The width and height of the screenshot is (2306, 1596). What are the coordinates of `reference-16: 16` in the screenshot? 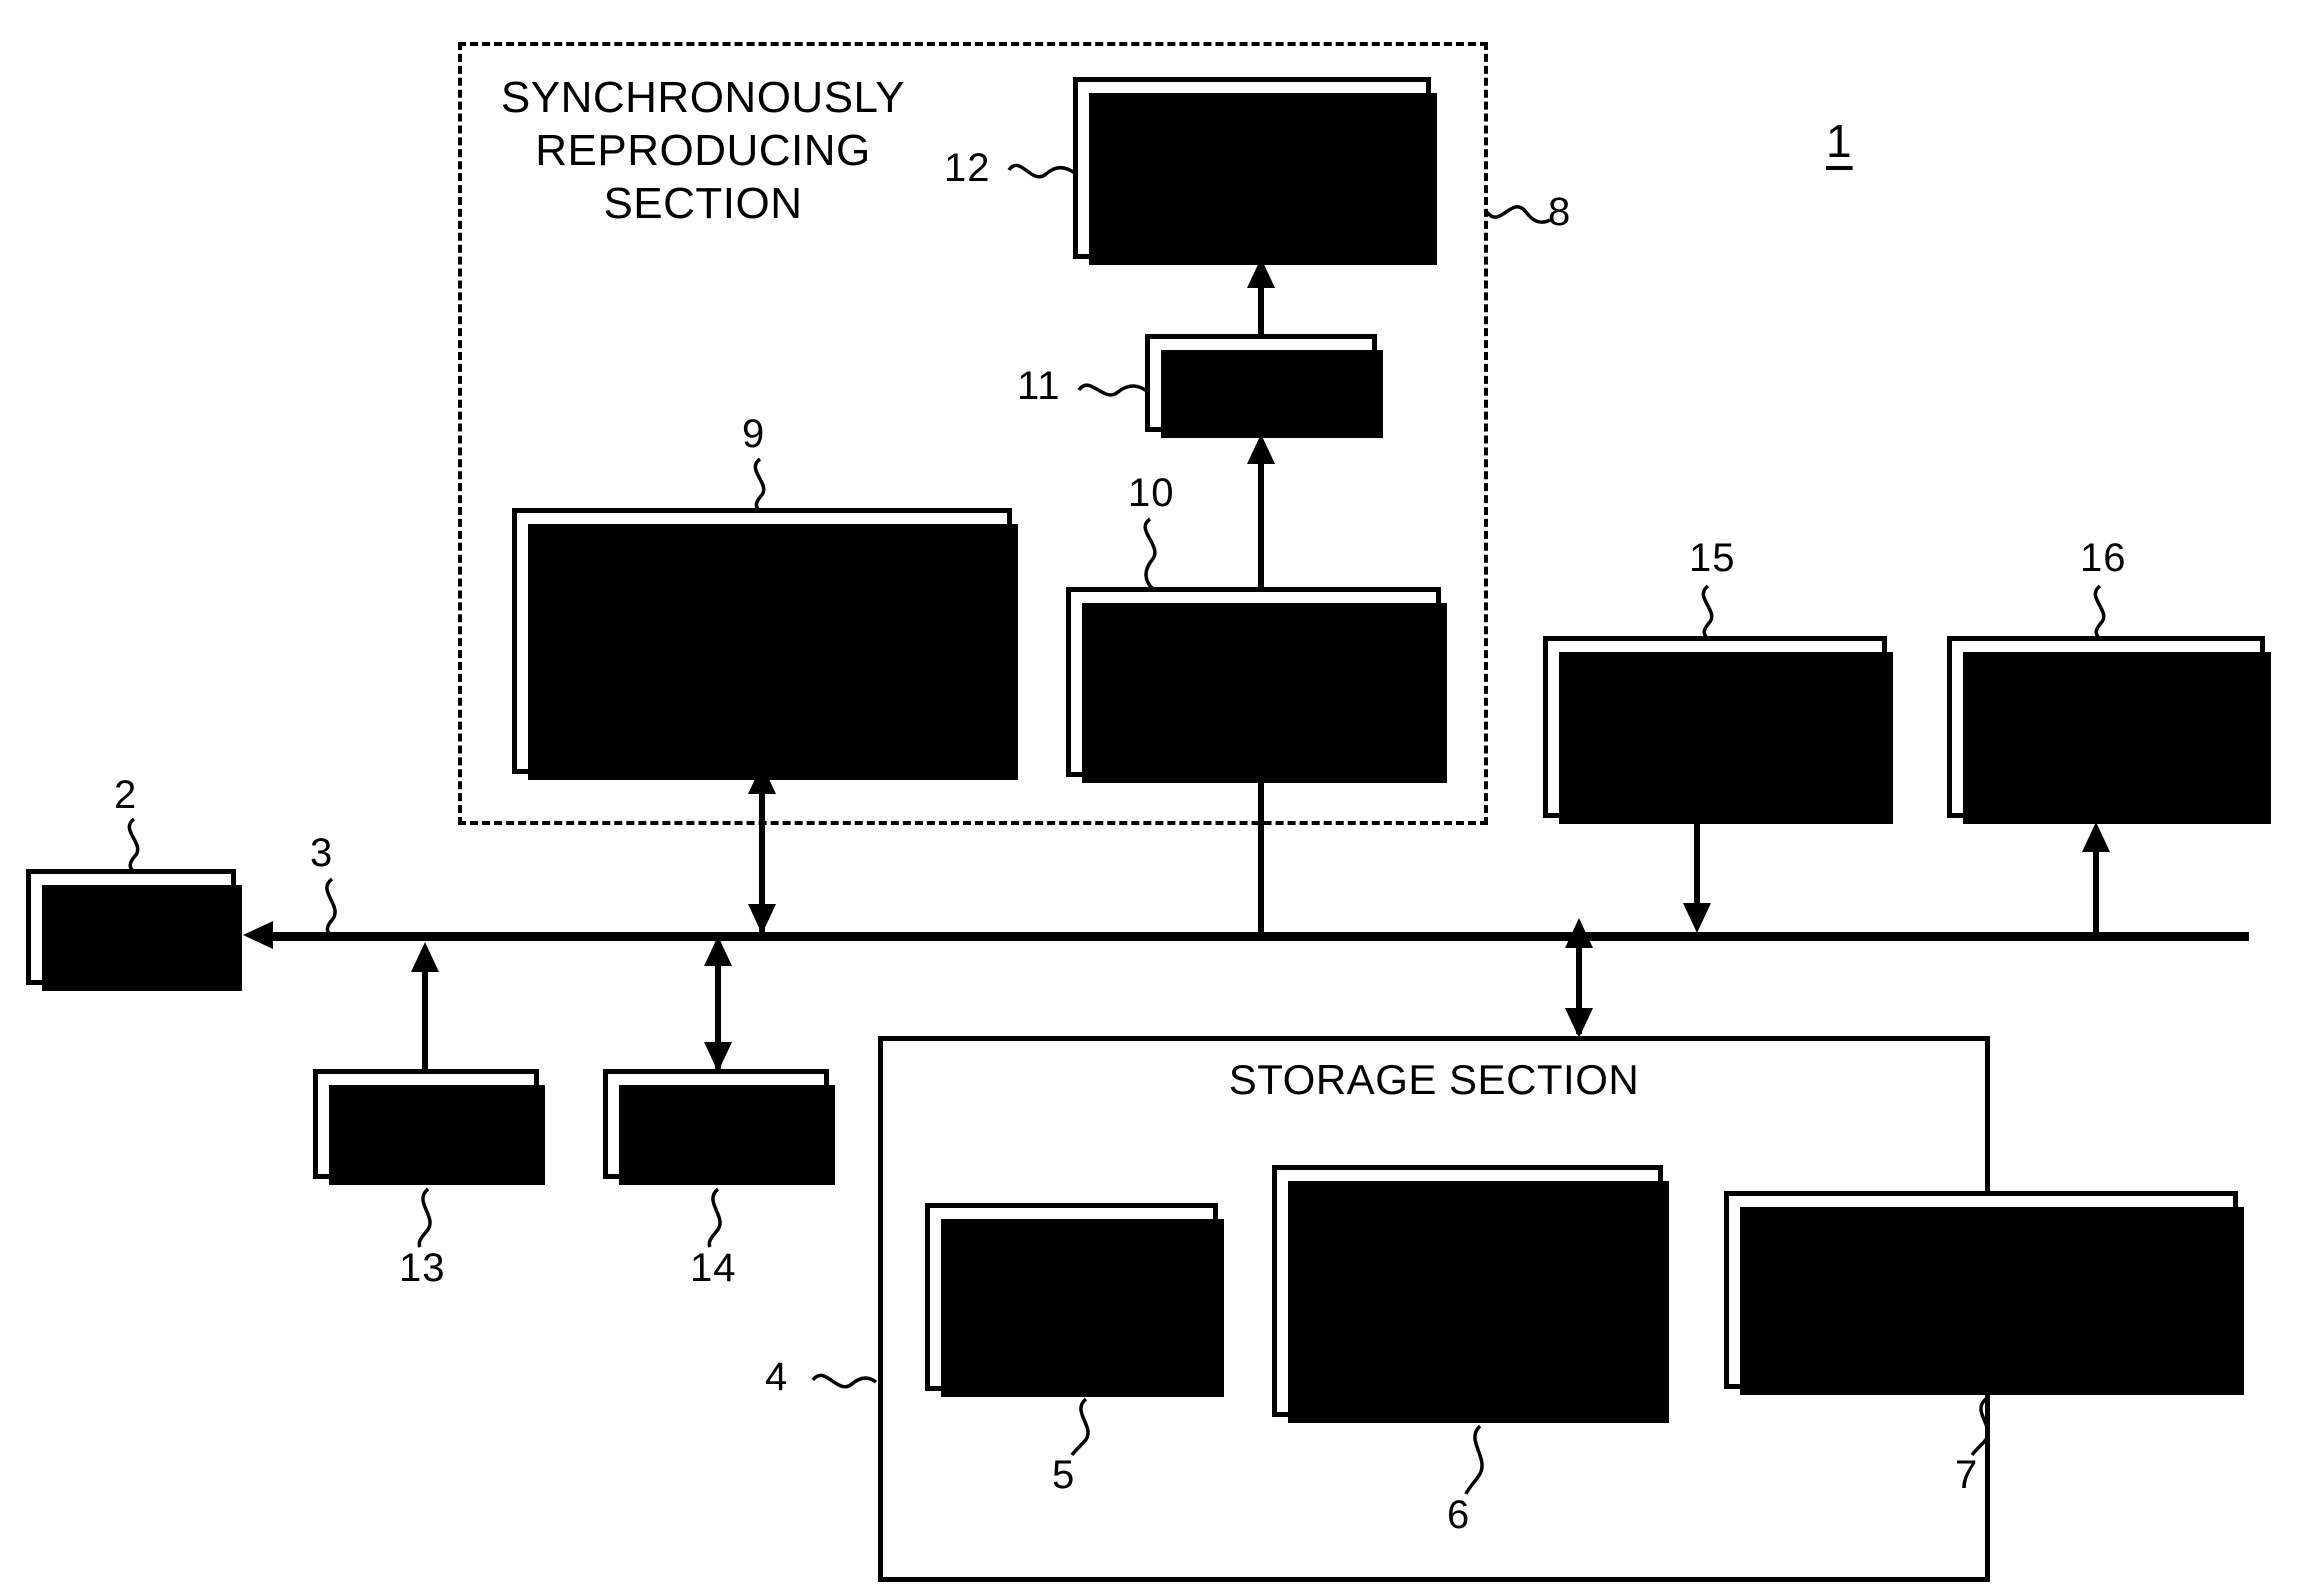 It's located at (2103, 558).